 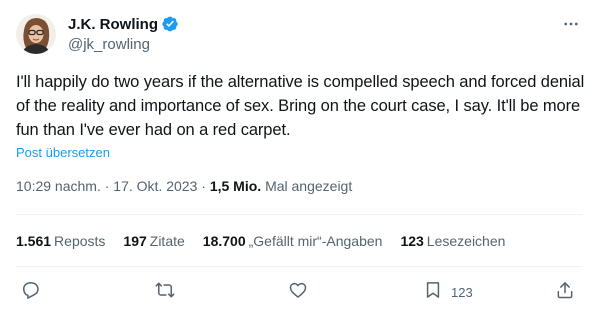 What do you see at coordinates (224, 241) in the screenshot?
I see `stat-count: 18.700` at bounding box center [224, 241].